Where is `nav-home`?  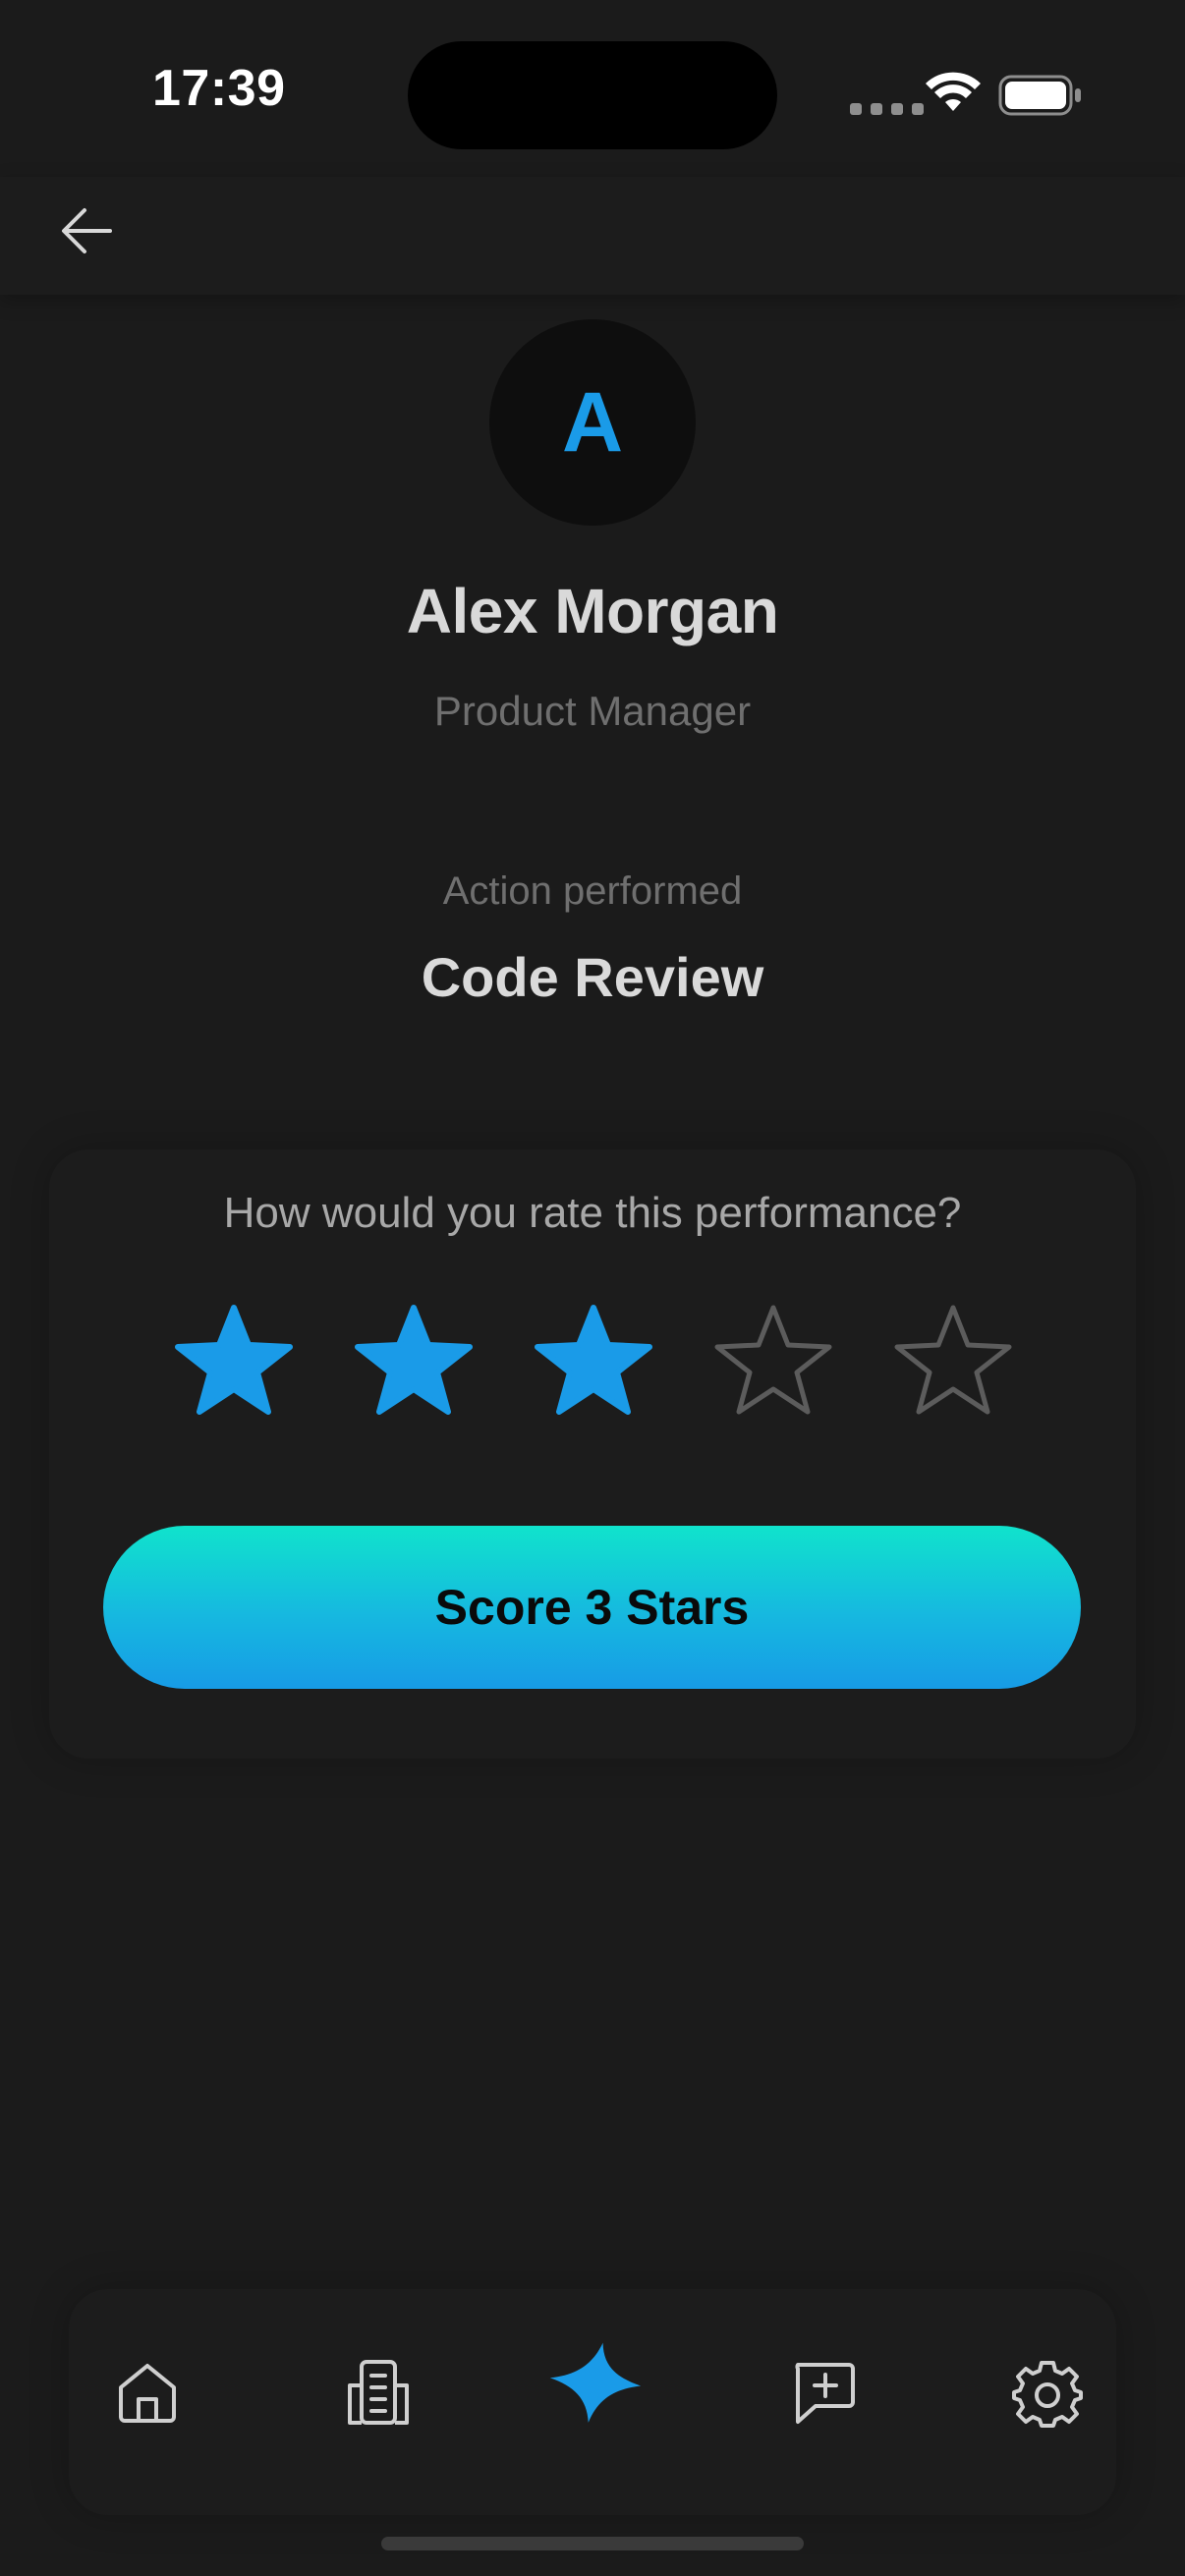 nav-home is located at coordinates (148, 2392).